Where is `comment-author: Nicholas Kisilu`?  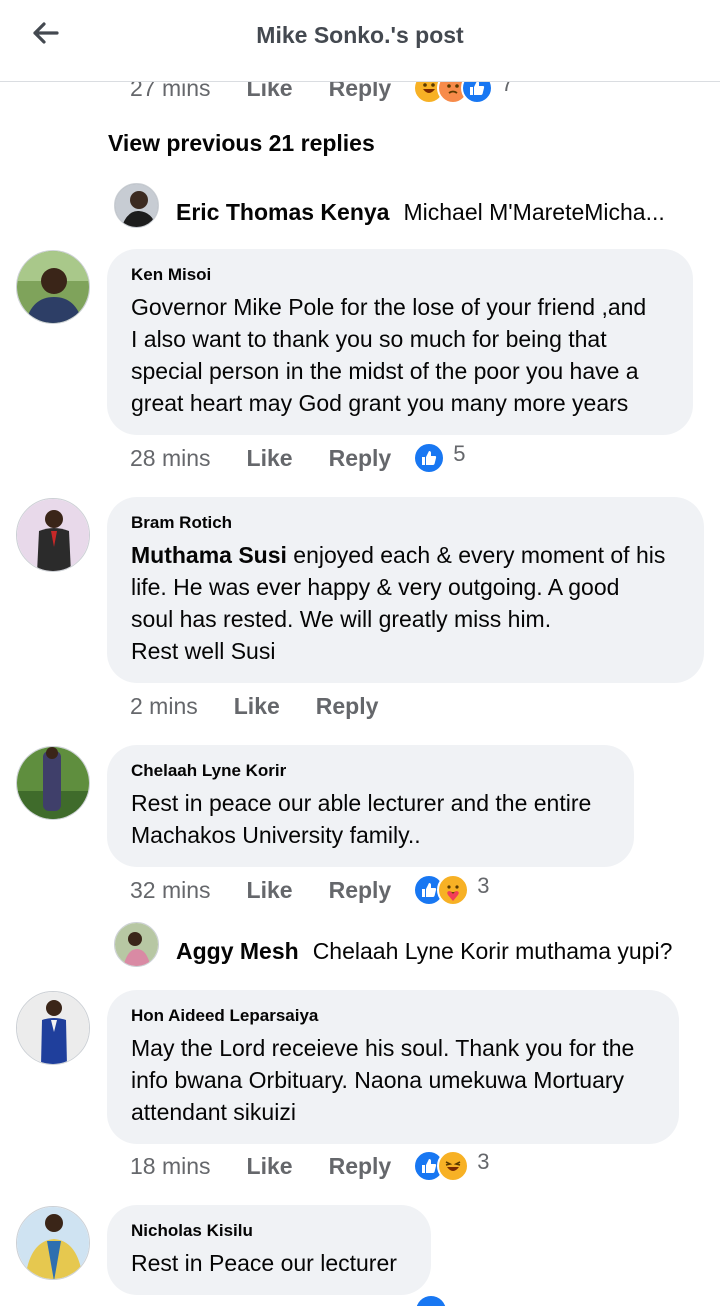 comment-author: Nicholas Kisilu is located at coordinates (270, 1231).